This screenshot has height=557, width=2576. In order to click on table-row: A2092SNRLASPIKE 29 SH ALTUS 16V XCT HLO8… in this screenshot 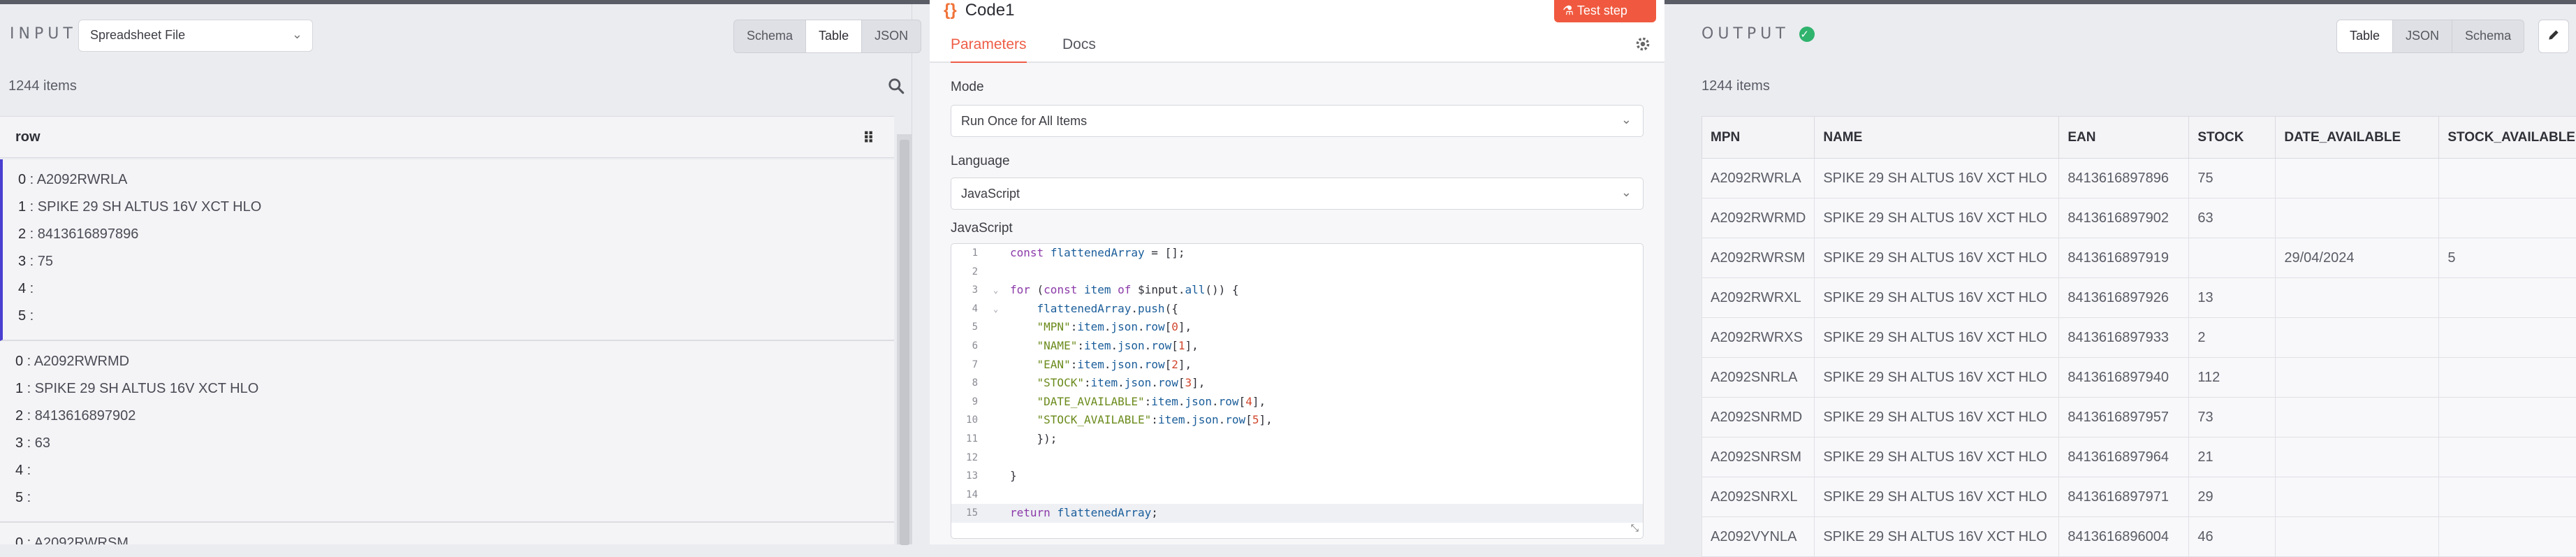, I will do `click(2139, 378)`.